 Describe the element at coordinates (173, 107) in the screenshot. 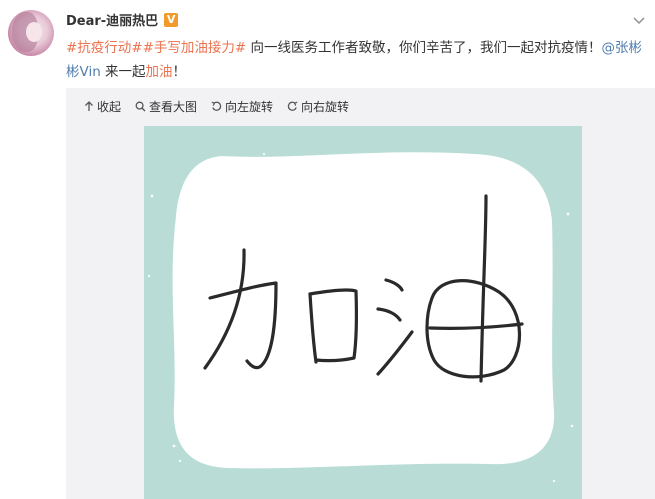

I see `view-large-label: 查看大图` at that location.